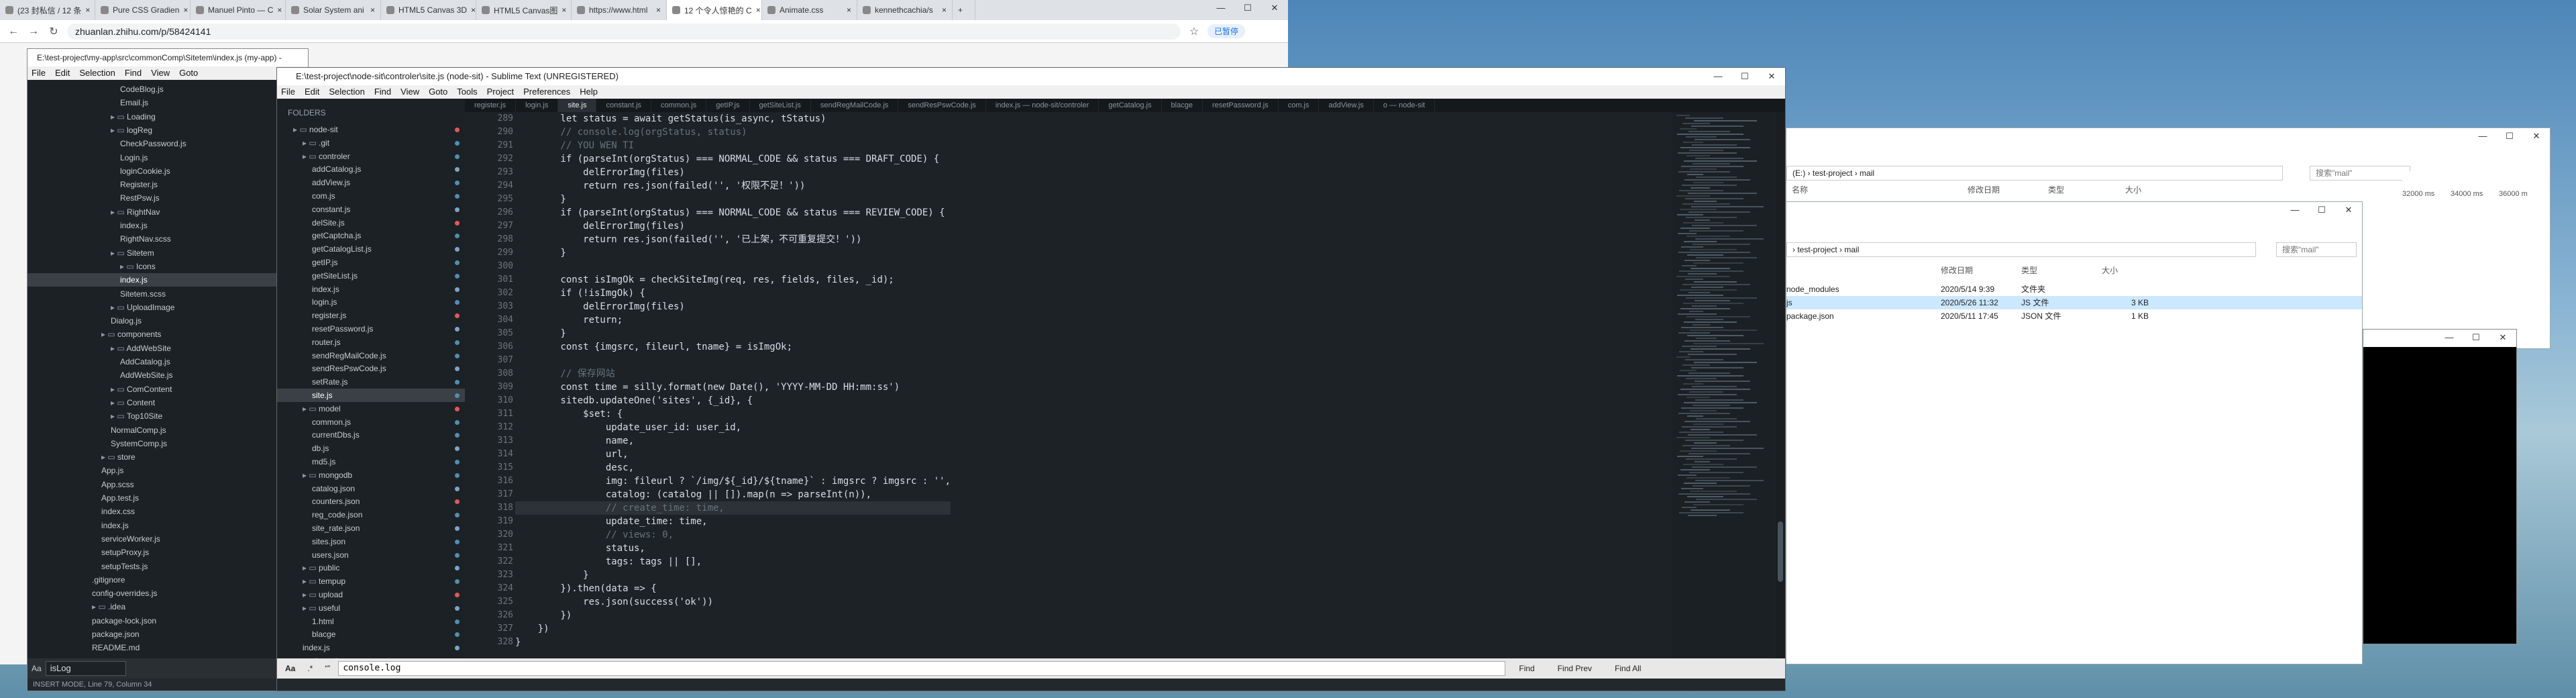  Describe the element at coordinates (371, 501) in the screenshot. I see `tree-file: counters.json` at that location.